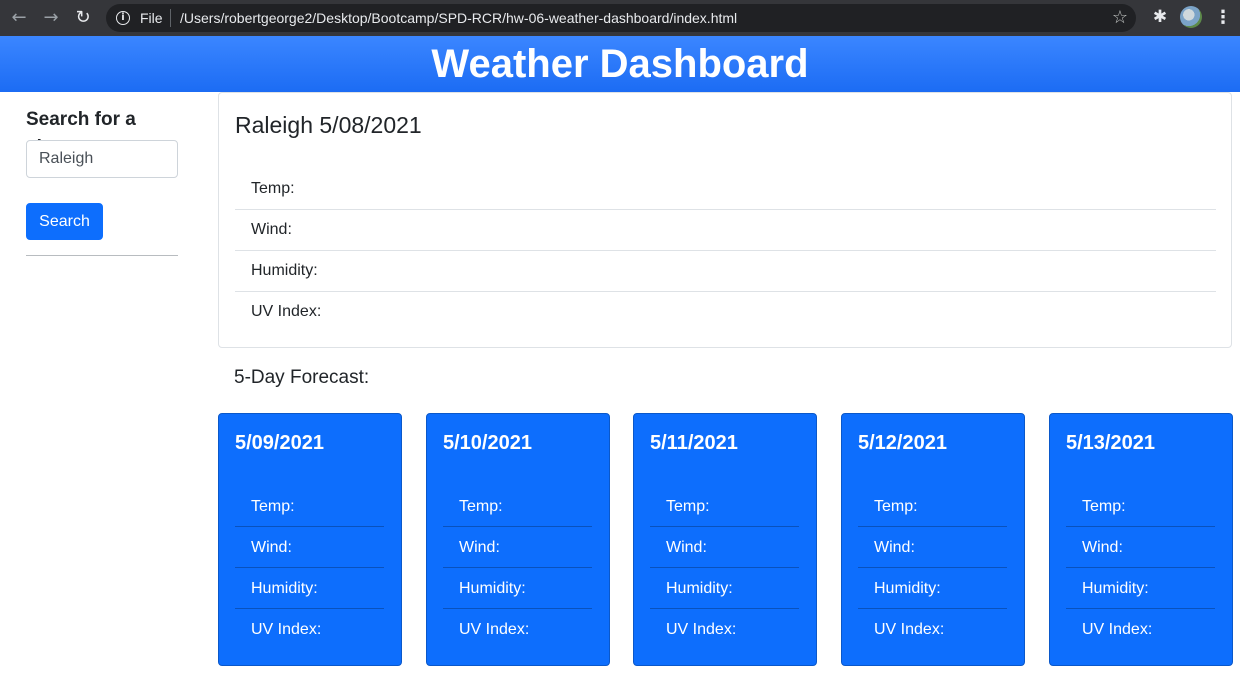  I want to click on address-separator, so click(170, 18).